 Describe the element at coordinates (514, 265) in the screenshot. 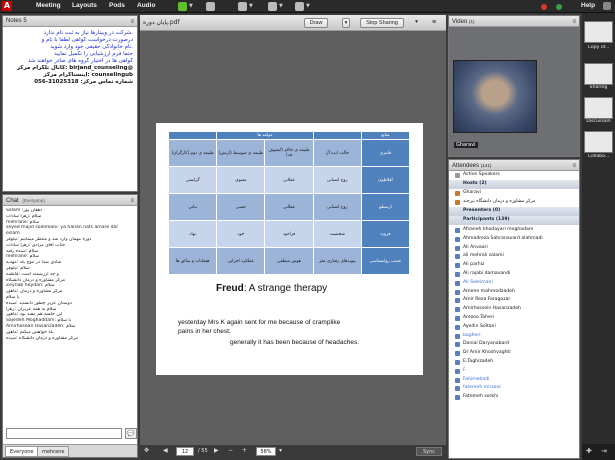

I see `participant-row: Ali parhiz` at that location.